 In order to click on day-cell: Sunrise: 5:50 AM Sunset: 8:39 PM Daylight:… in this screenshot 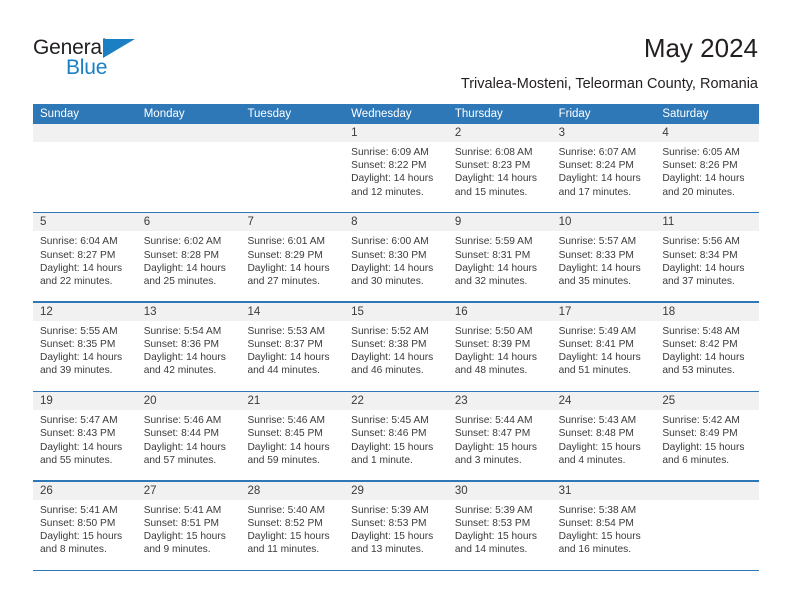, I will do `click(500, 356)`.